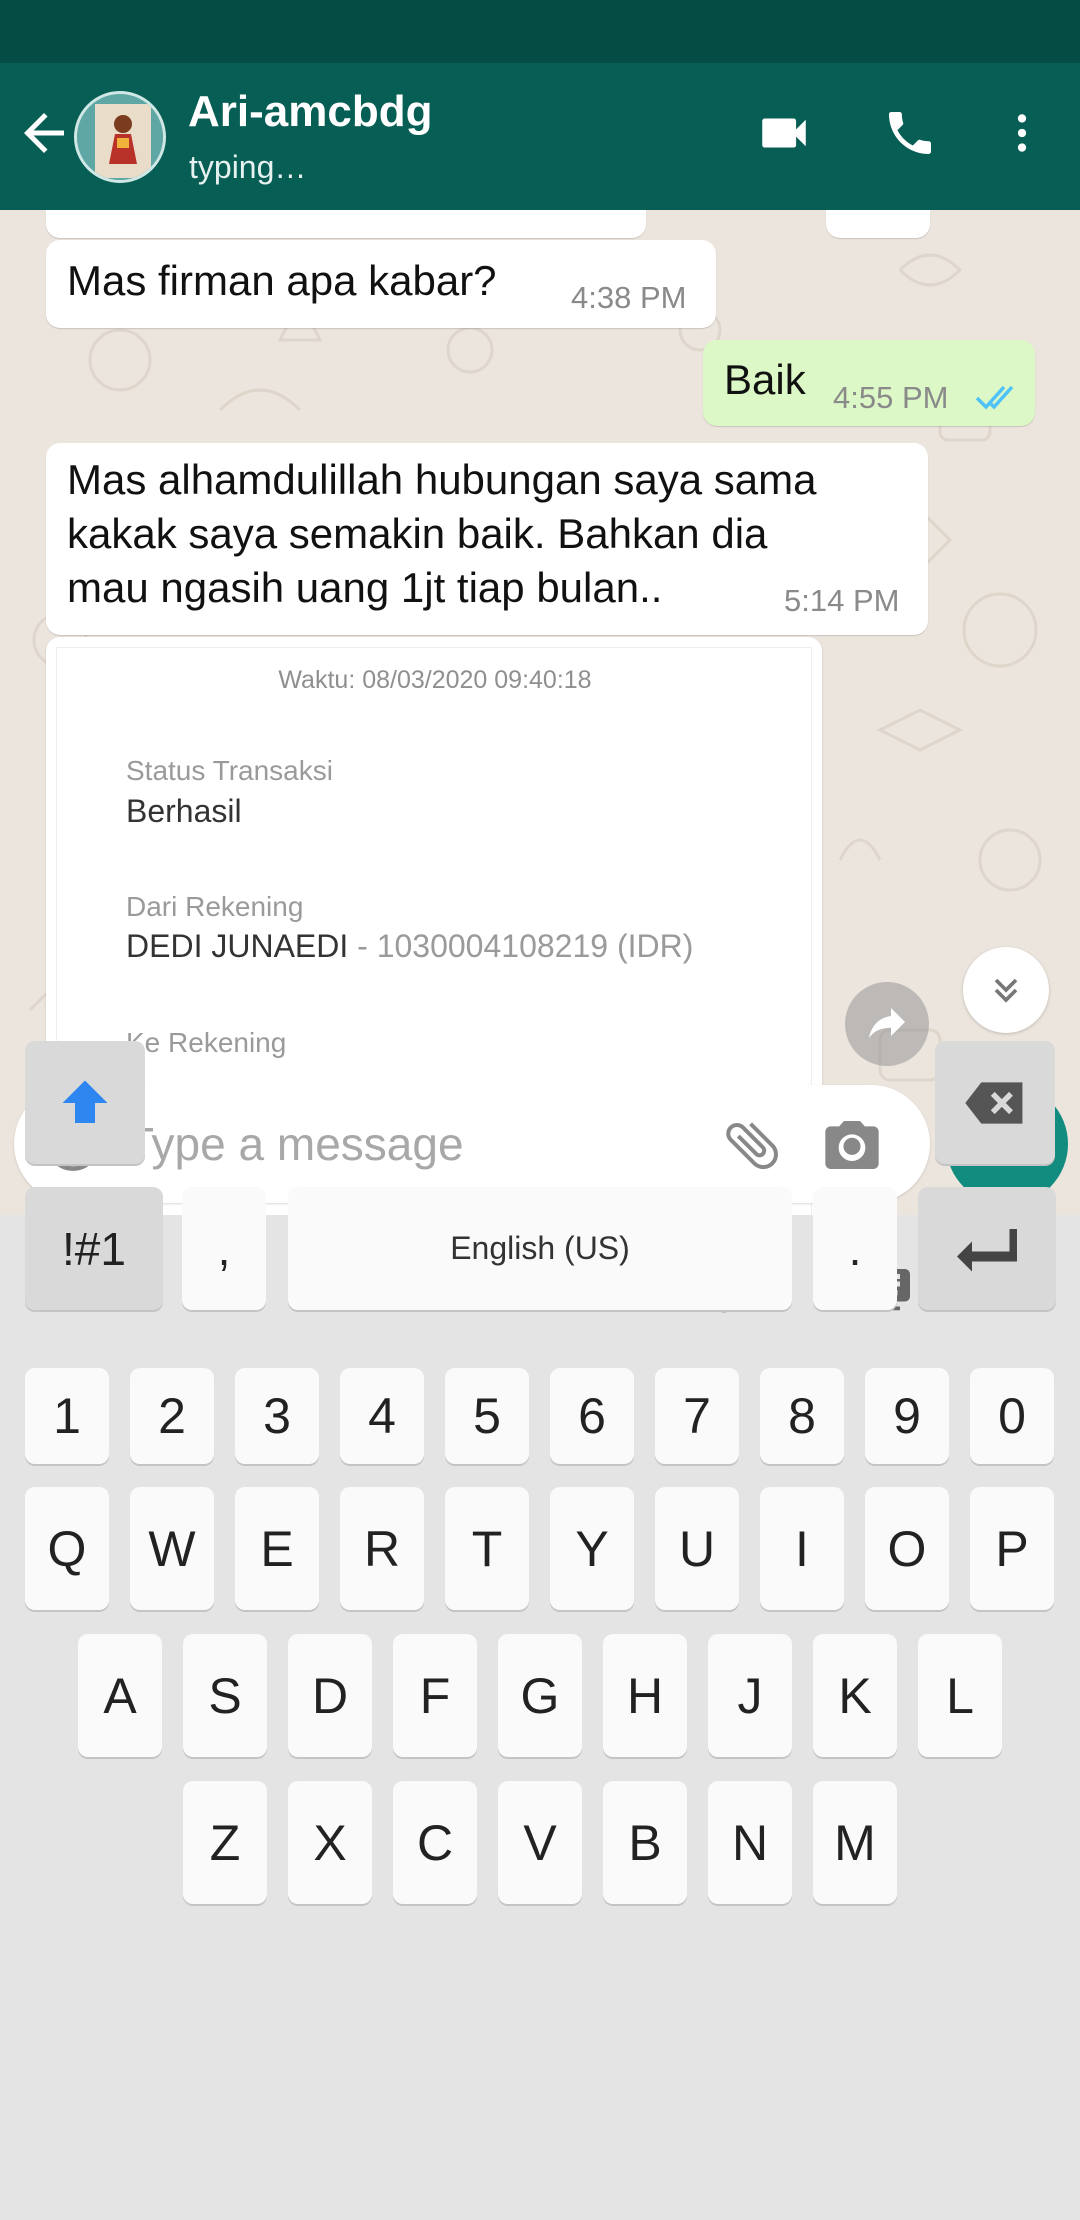 Image resolution: width=1080 pixels, height=2220 pixels. What do you see at coordinates (540, 1695) in the screenshot?
I see `key-g: G` at bounding box center [540, 1695].